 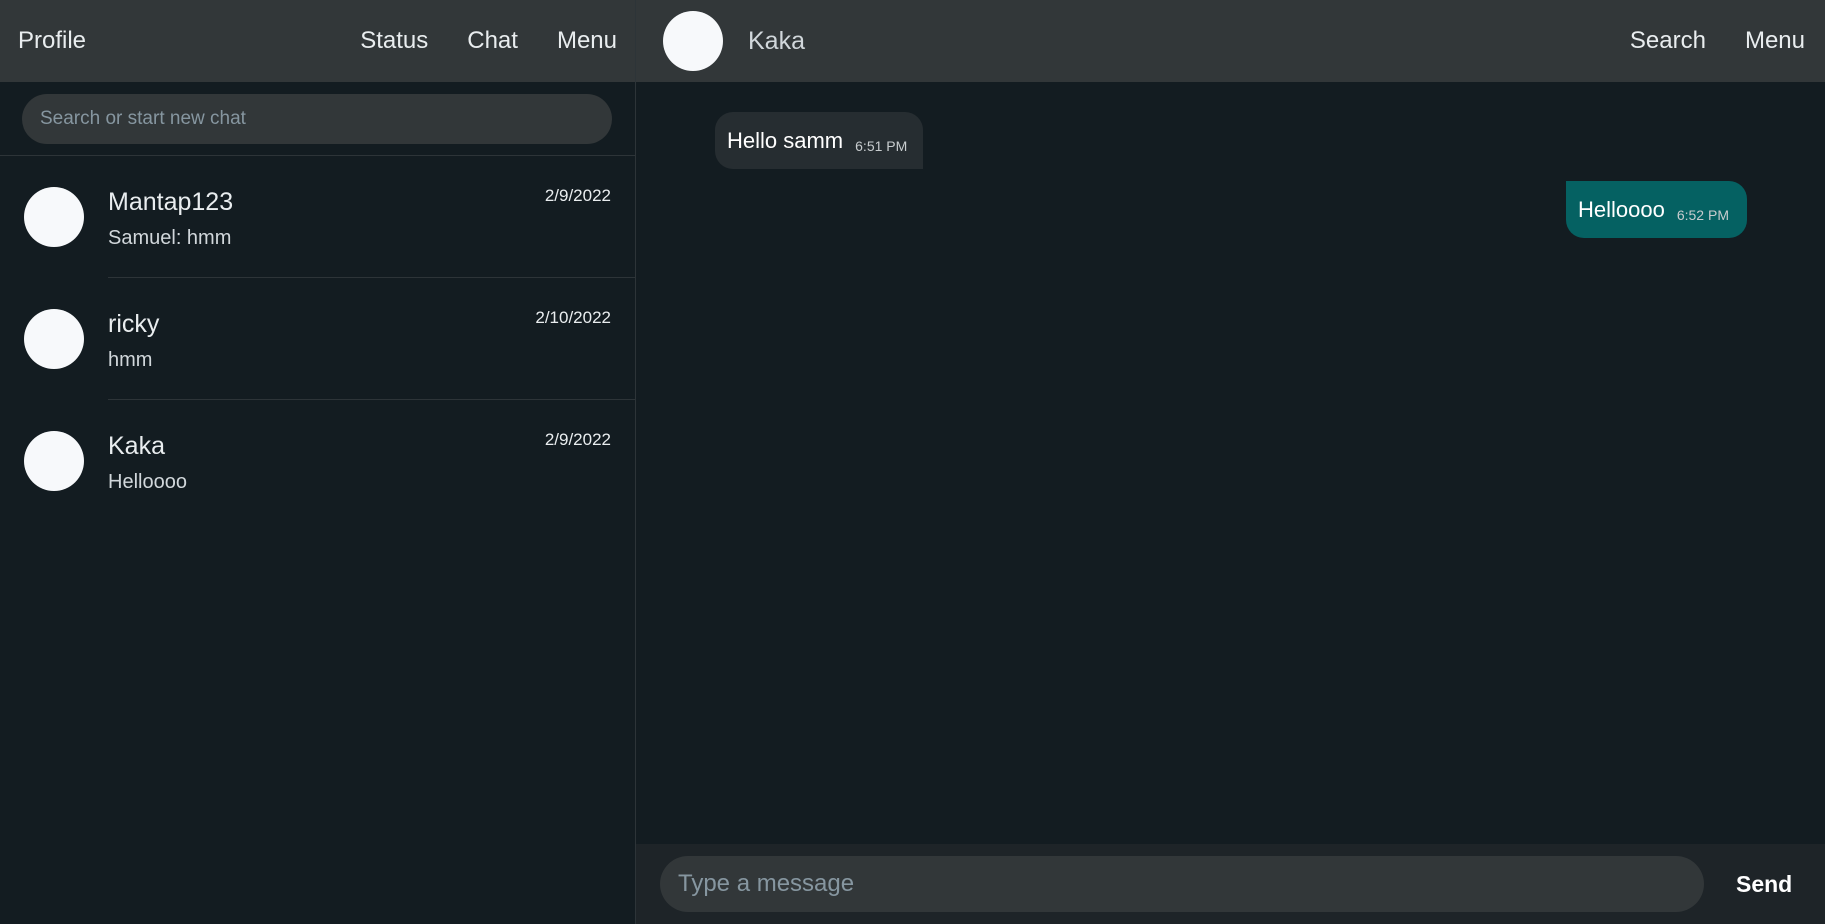 I want to click on outgoing-message: Helloooo 6:52 PM, so click(x=1656, y=209).